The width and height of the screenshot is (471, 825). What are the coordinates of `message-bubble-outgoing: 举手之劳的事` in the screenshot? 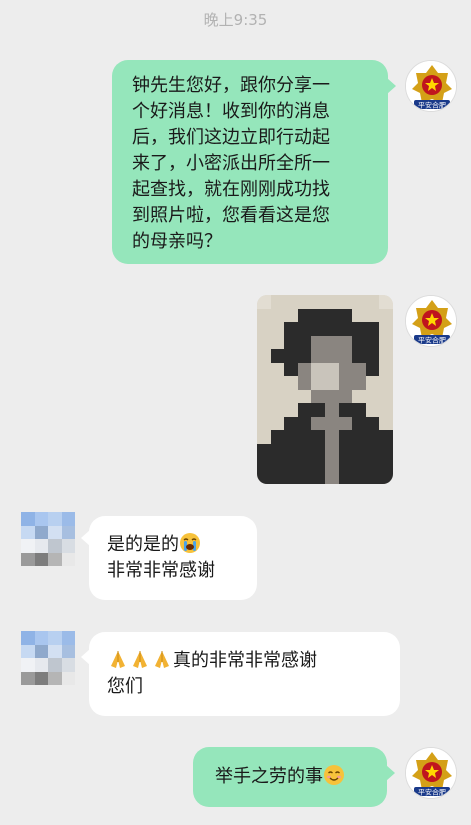 It's located at (290, 777).